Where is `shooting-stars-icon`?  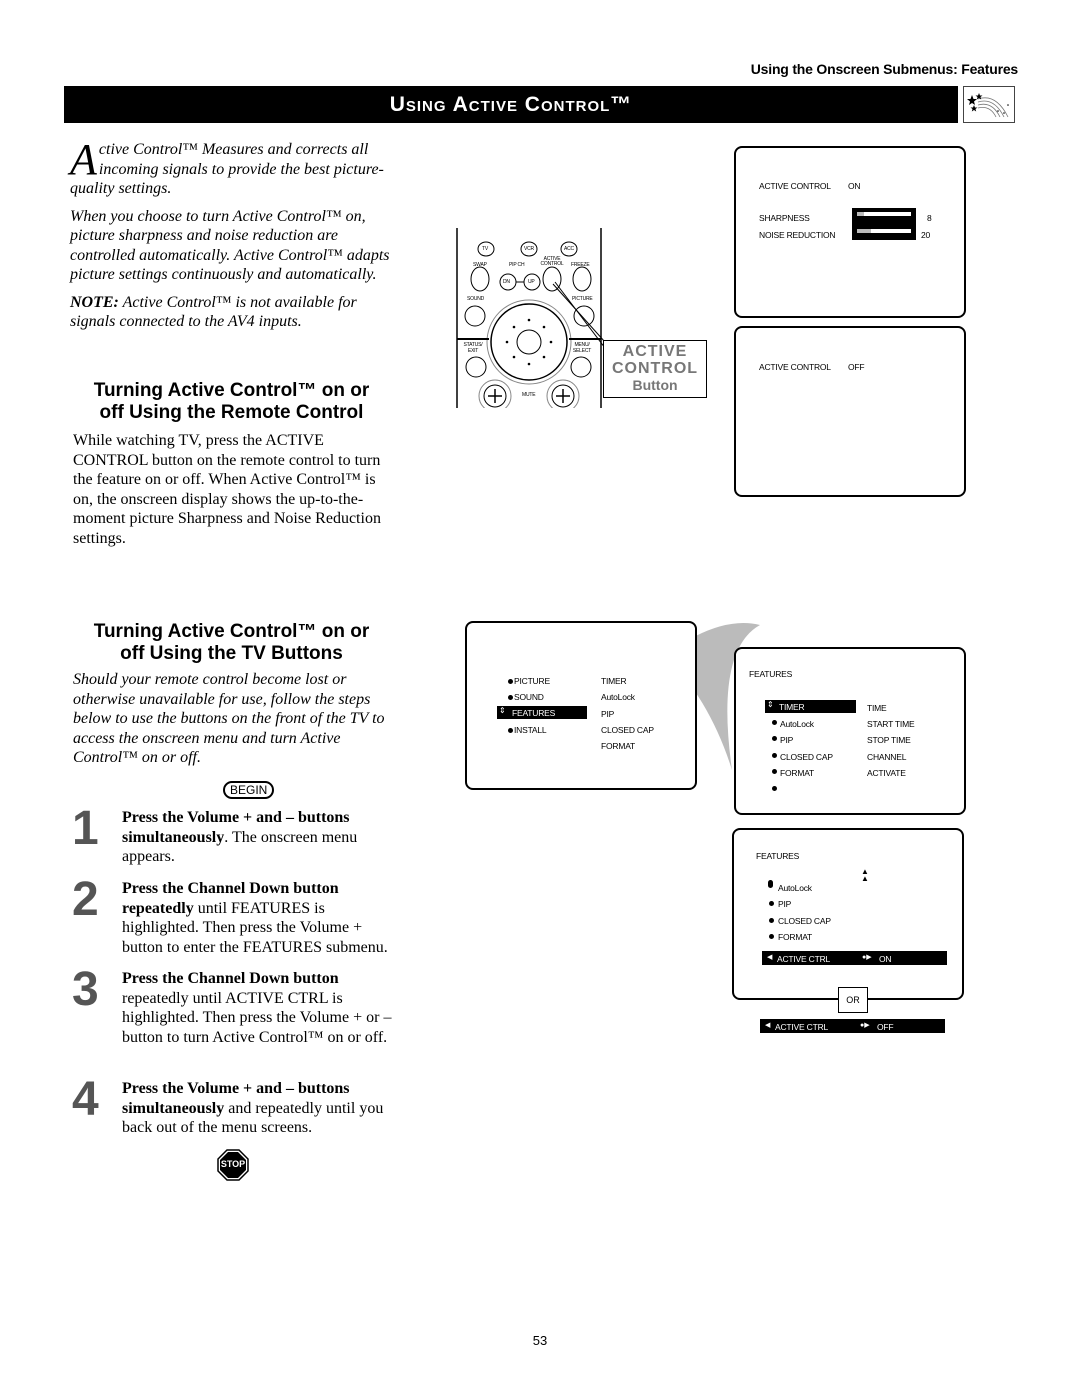
shooting-stars-icon is located at coordinates (989, 104).